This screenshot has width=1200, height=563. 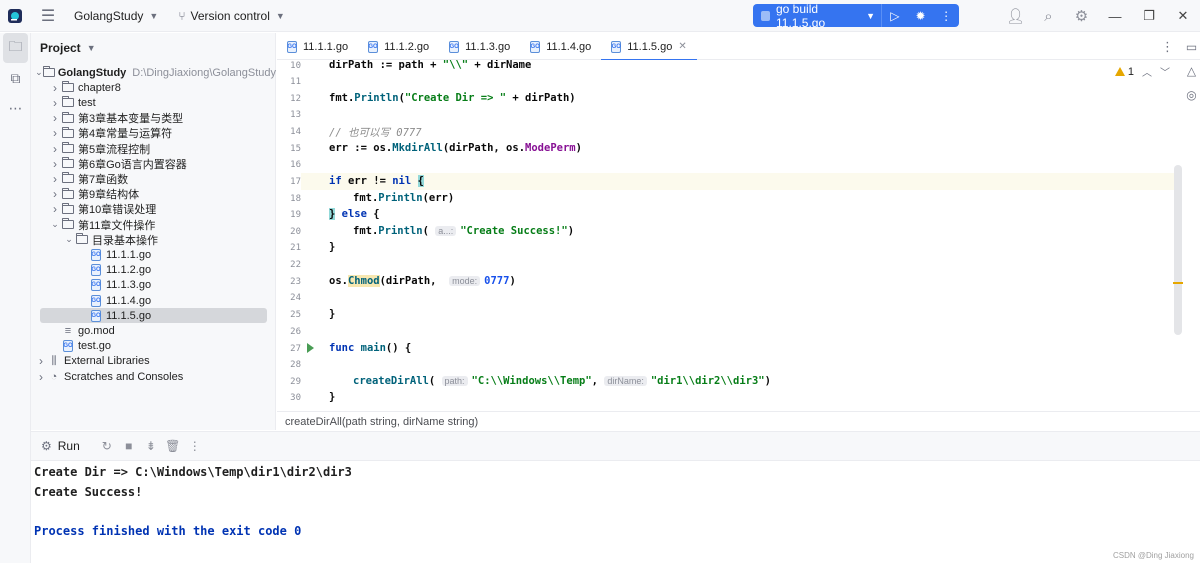 I want to click on console-line-process-finished: Process finished with the exit code 0, so click(x=168, y=531).